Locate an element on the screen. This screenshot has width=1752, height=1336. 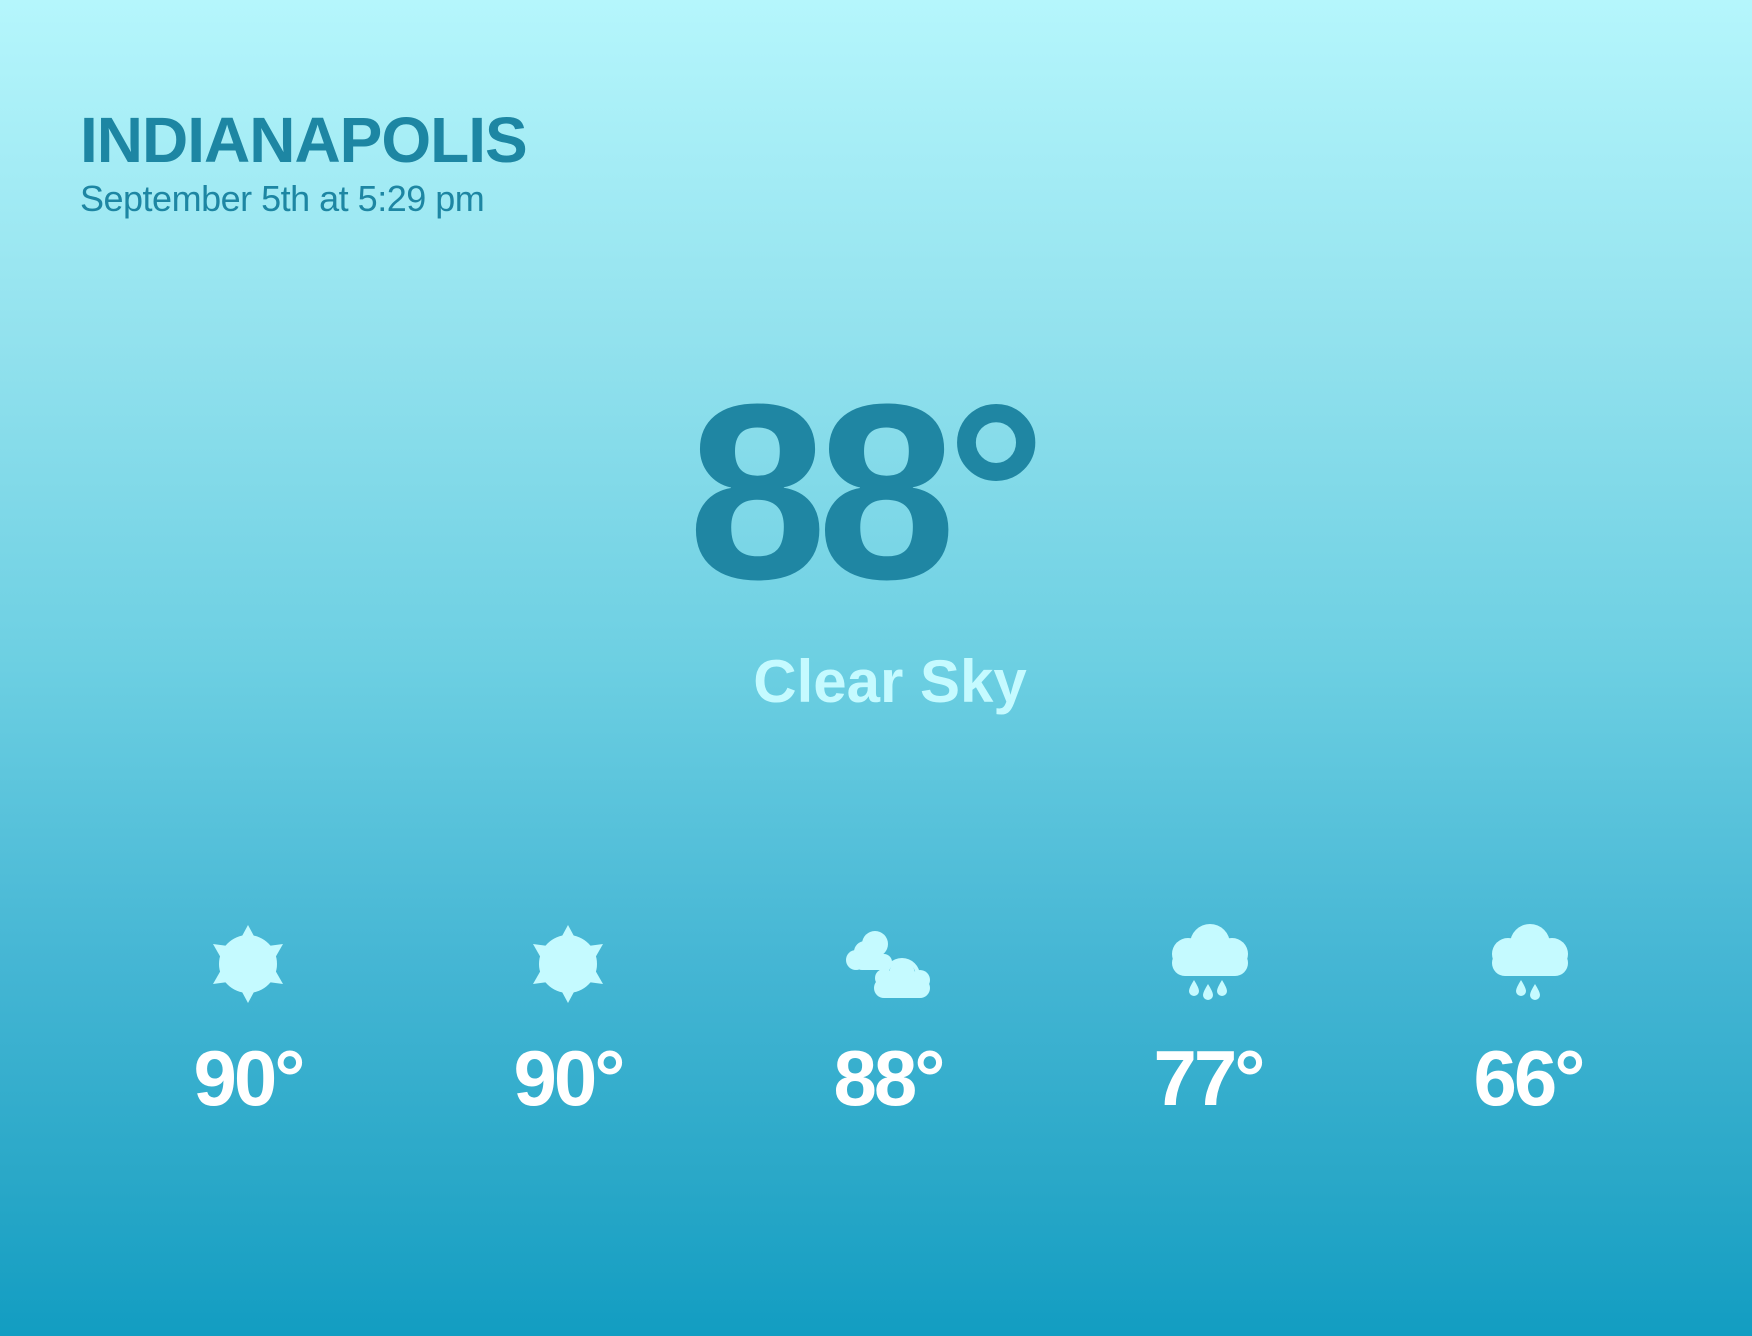
date-time: September 5th at 5:29 pm is located at coordinates (282, 198).